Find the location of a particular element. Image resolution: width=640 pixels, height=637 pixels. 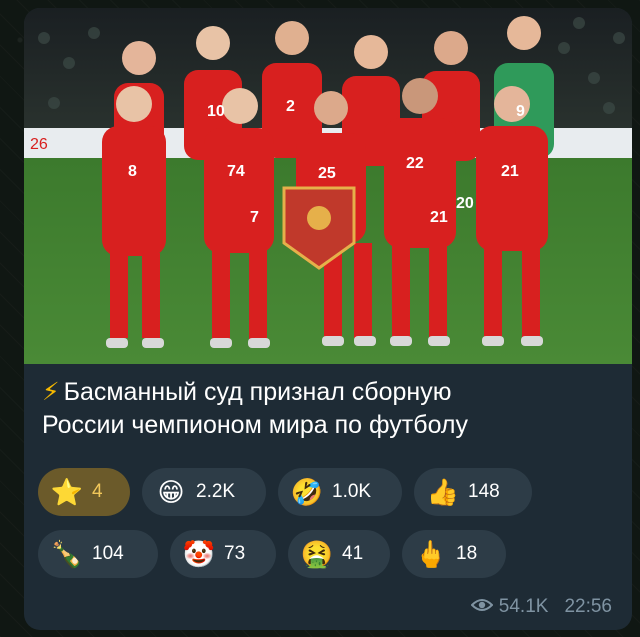

middle-finger-icon: 🖕 is located at coordinates (431, 553).